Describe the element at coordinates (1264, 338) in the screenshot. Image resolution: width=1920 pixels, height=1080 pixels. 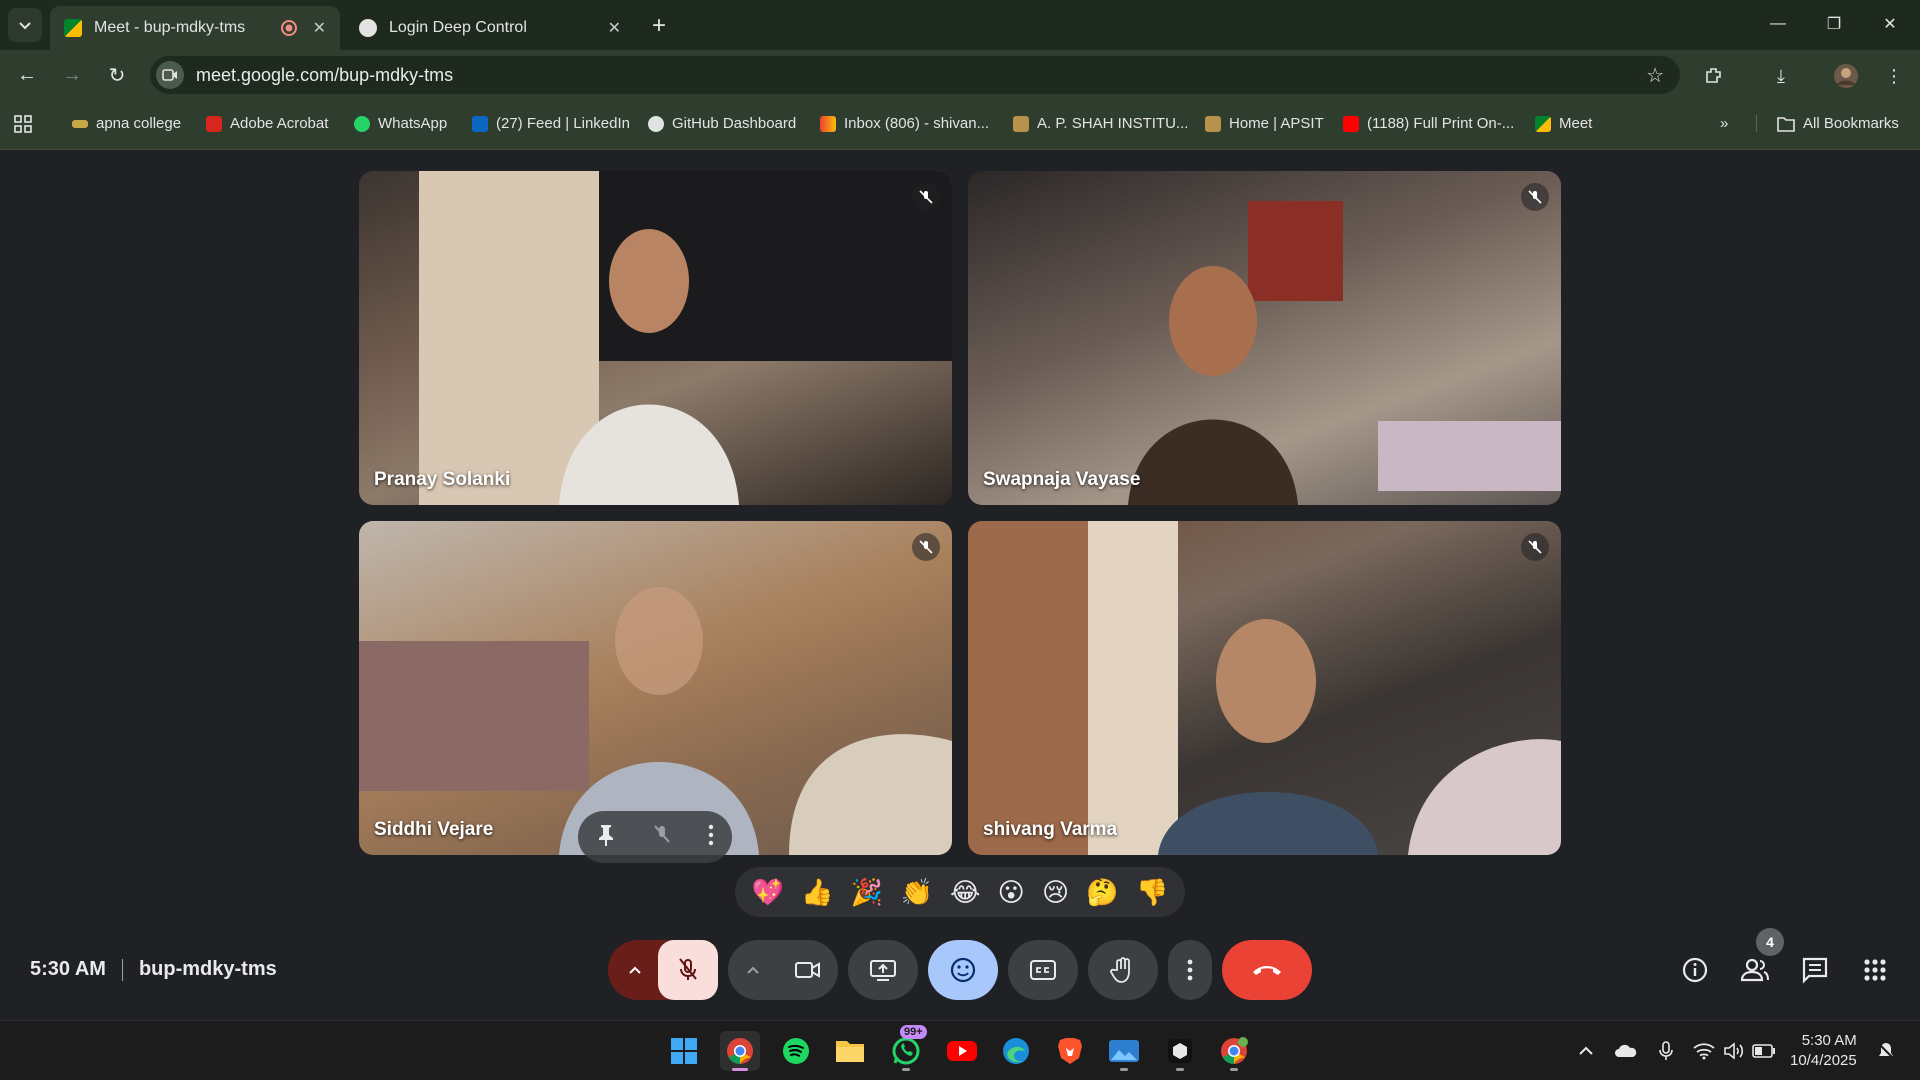
I see `participant-tile: Swapnaja Vayase` at that location.